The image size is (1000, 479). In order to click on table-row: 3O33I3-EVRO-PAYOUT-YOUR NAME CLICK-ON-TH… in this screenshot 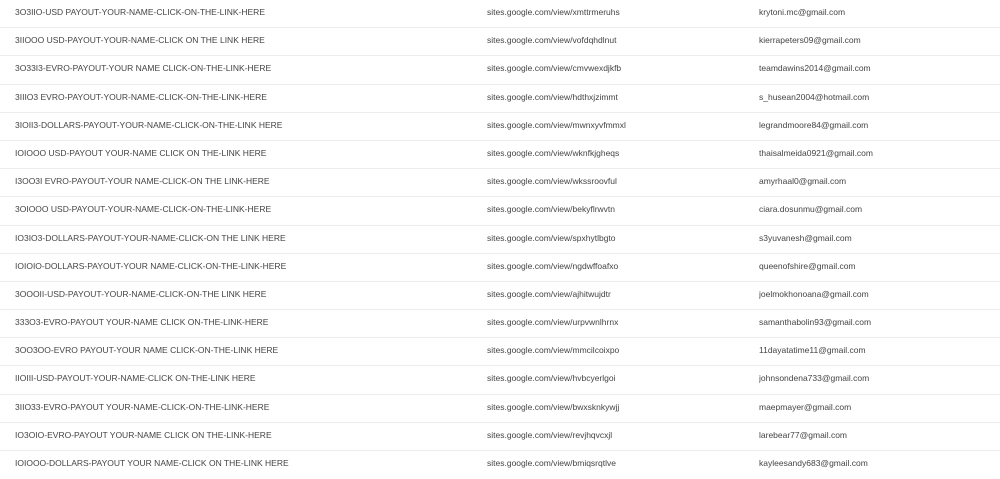, I will do `click(500, 70)`.